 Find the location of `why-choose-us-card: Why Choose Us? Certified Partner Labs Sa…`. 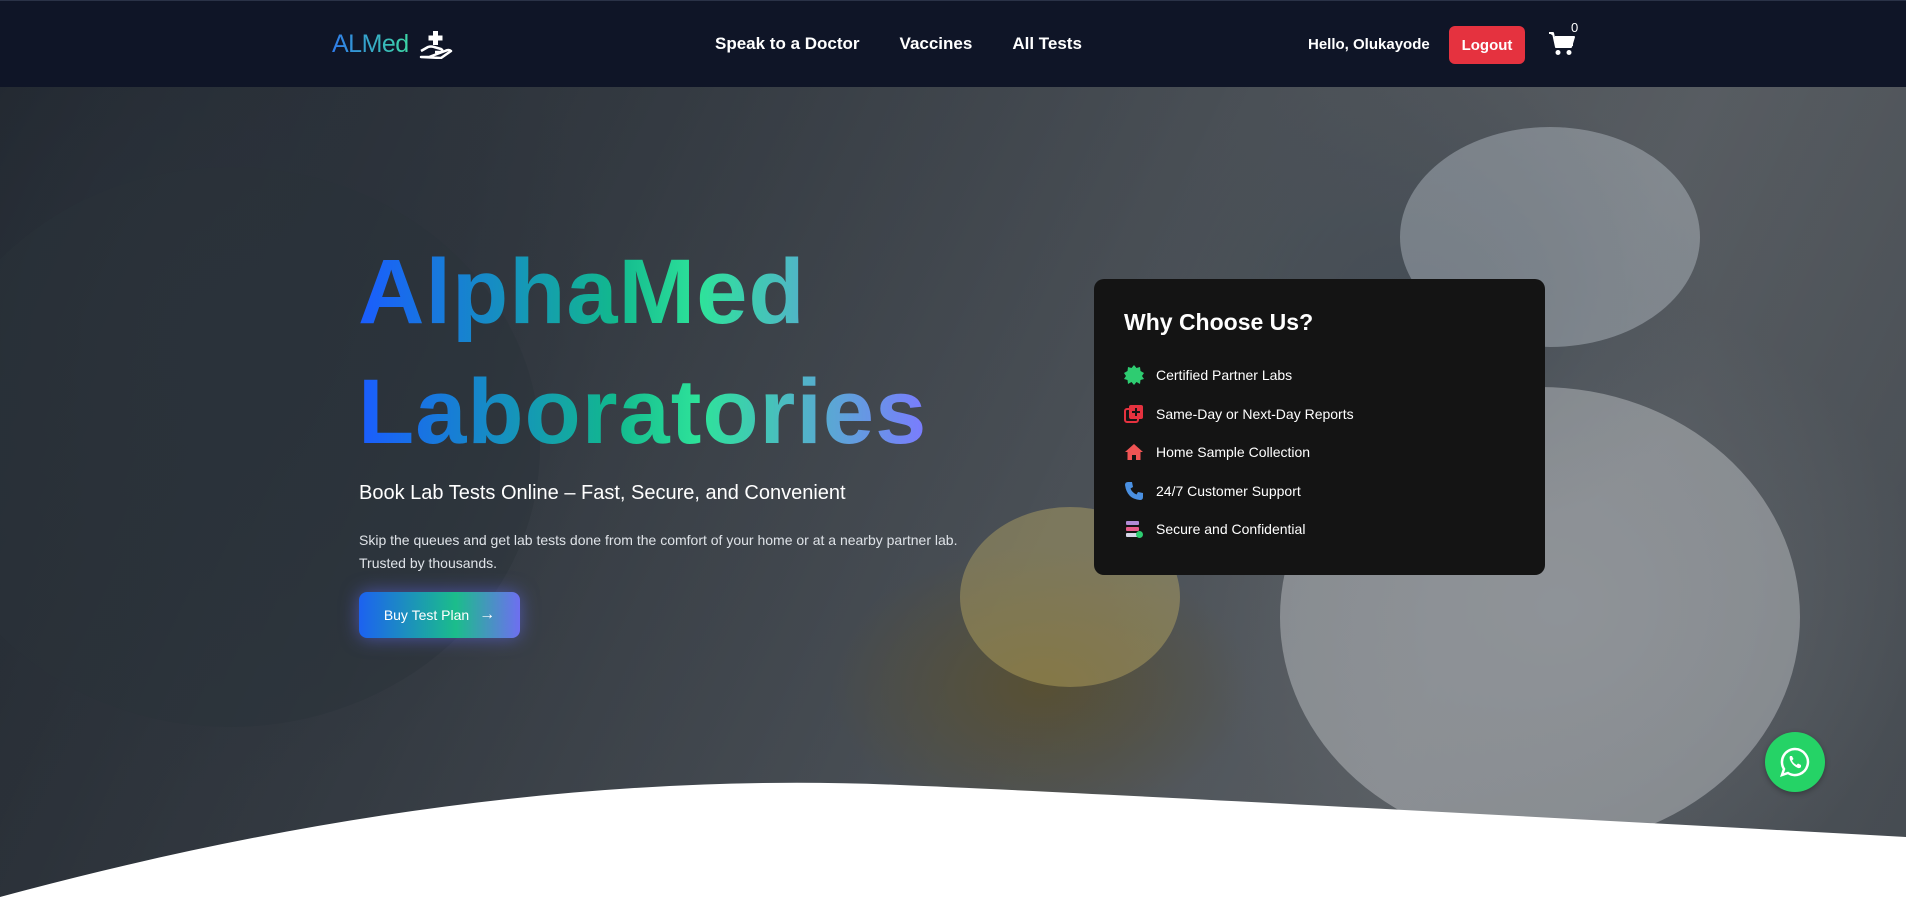

why-choose-us-card: Why Choose Us? Certified Partner Labs Sa… is located at coordinates (1319, 427).